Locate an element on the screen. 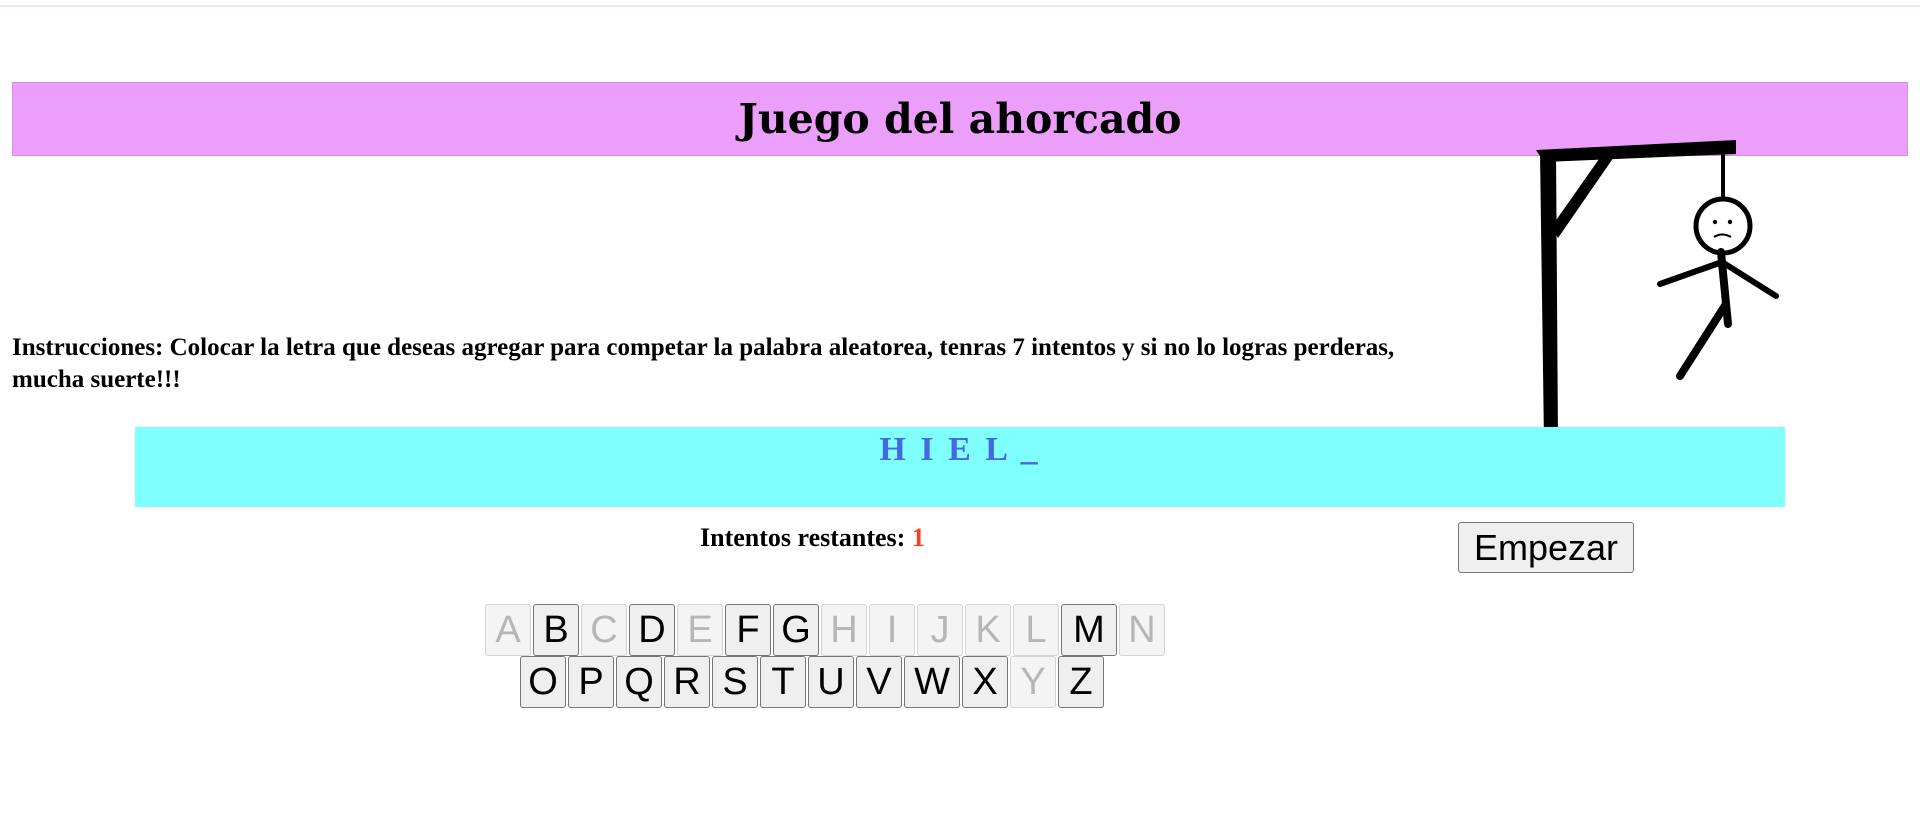 This screenshot has width=1920, height=830. keyboard-row-2: O P Q R S T U V W X Y Z is located at coordinates (813, 682).